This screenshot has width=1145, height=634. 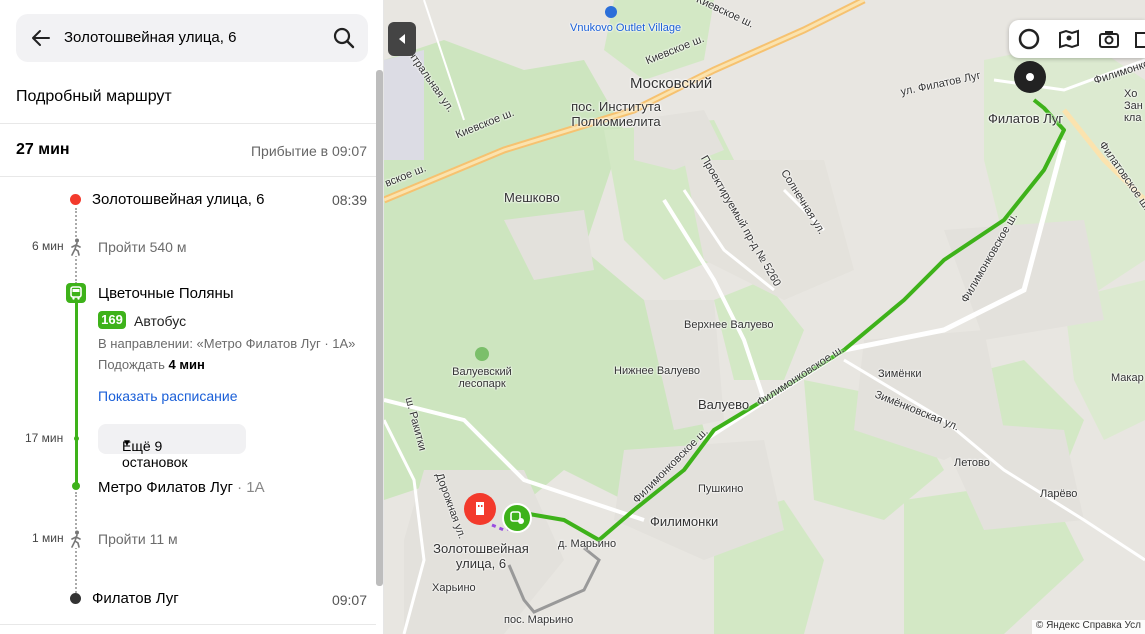 What do you see at coordinates (43, 149) in the screenshot?
I see `route-duration: 27 мин` at bounding box center [43, 149].